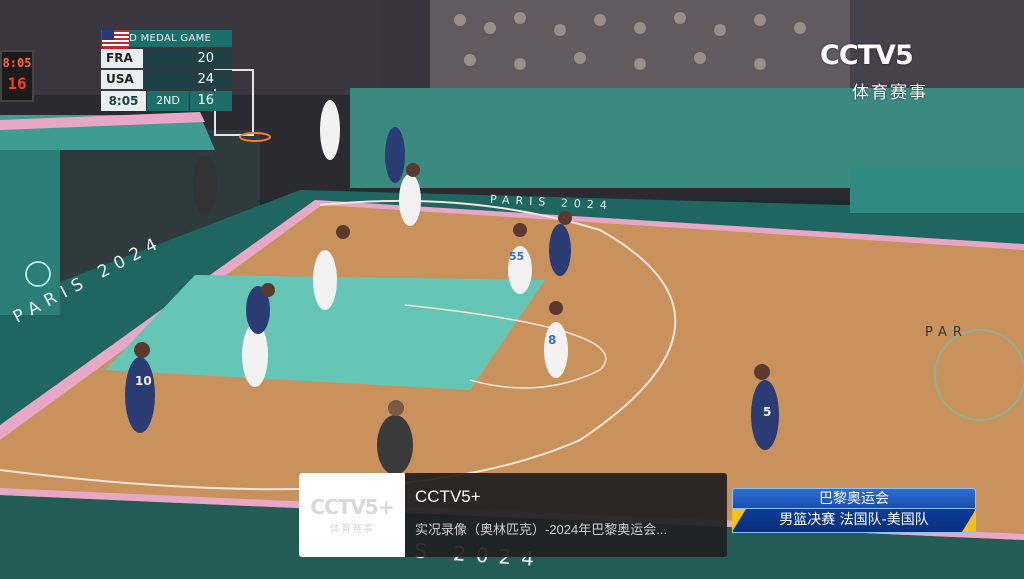  Describe the element at coordinates (123, 101) in the screenshot. I see `game-clock: 8:05` at that location.